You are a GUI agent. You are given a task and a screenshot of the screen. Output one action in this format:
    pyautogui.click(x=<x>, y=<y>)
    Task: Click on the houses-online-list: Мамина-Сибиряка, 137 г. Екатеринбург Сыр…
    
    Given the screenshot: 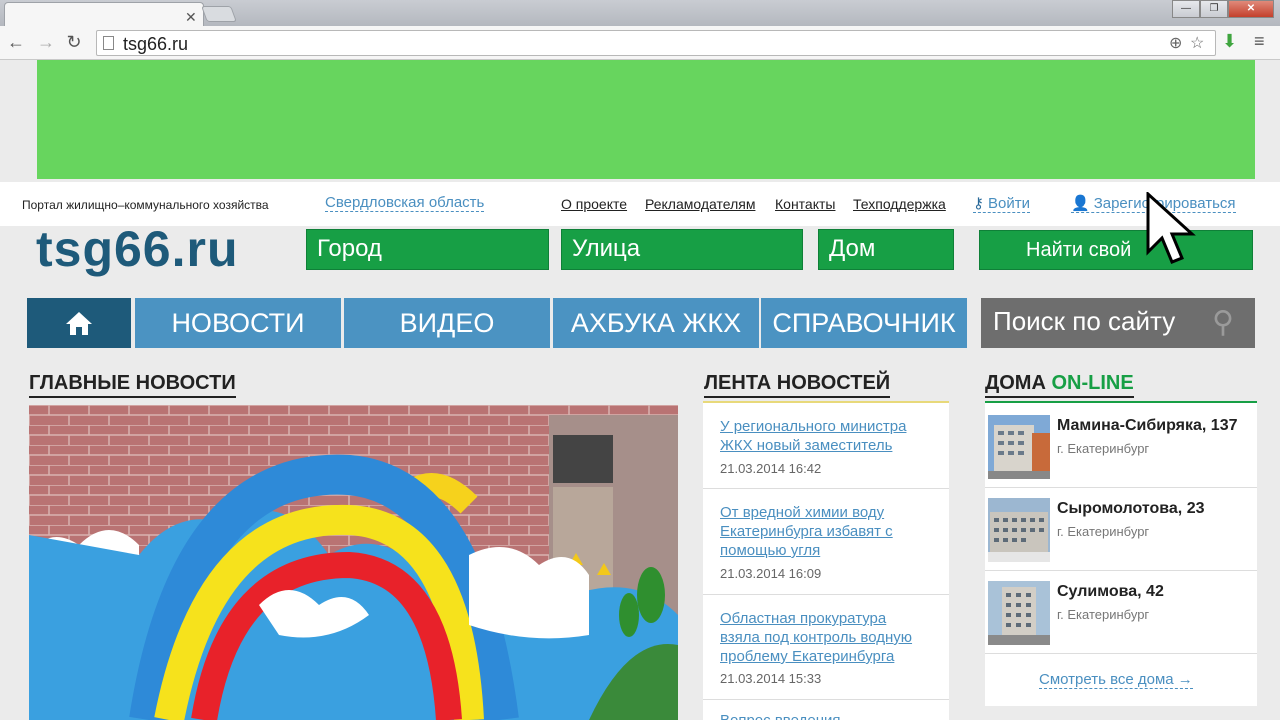 What is the action you would take?
    pyautogui.click(x=1121, y=553)
    